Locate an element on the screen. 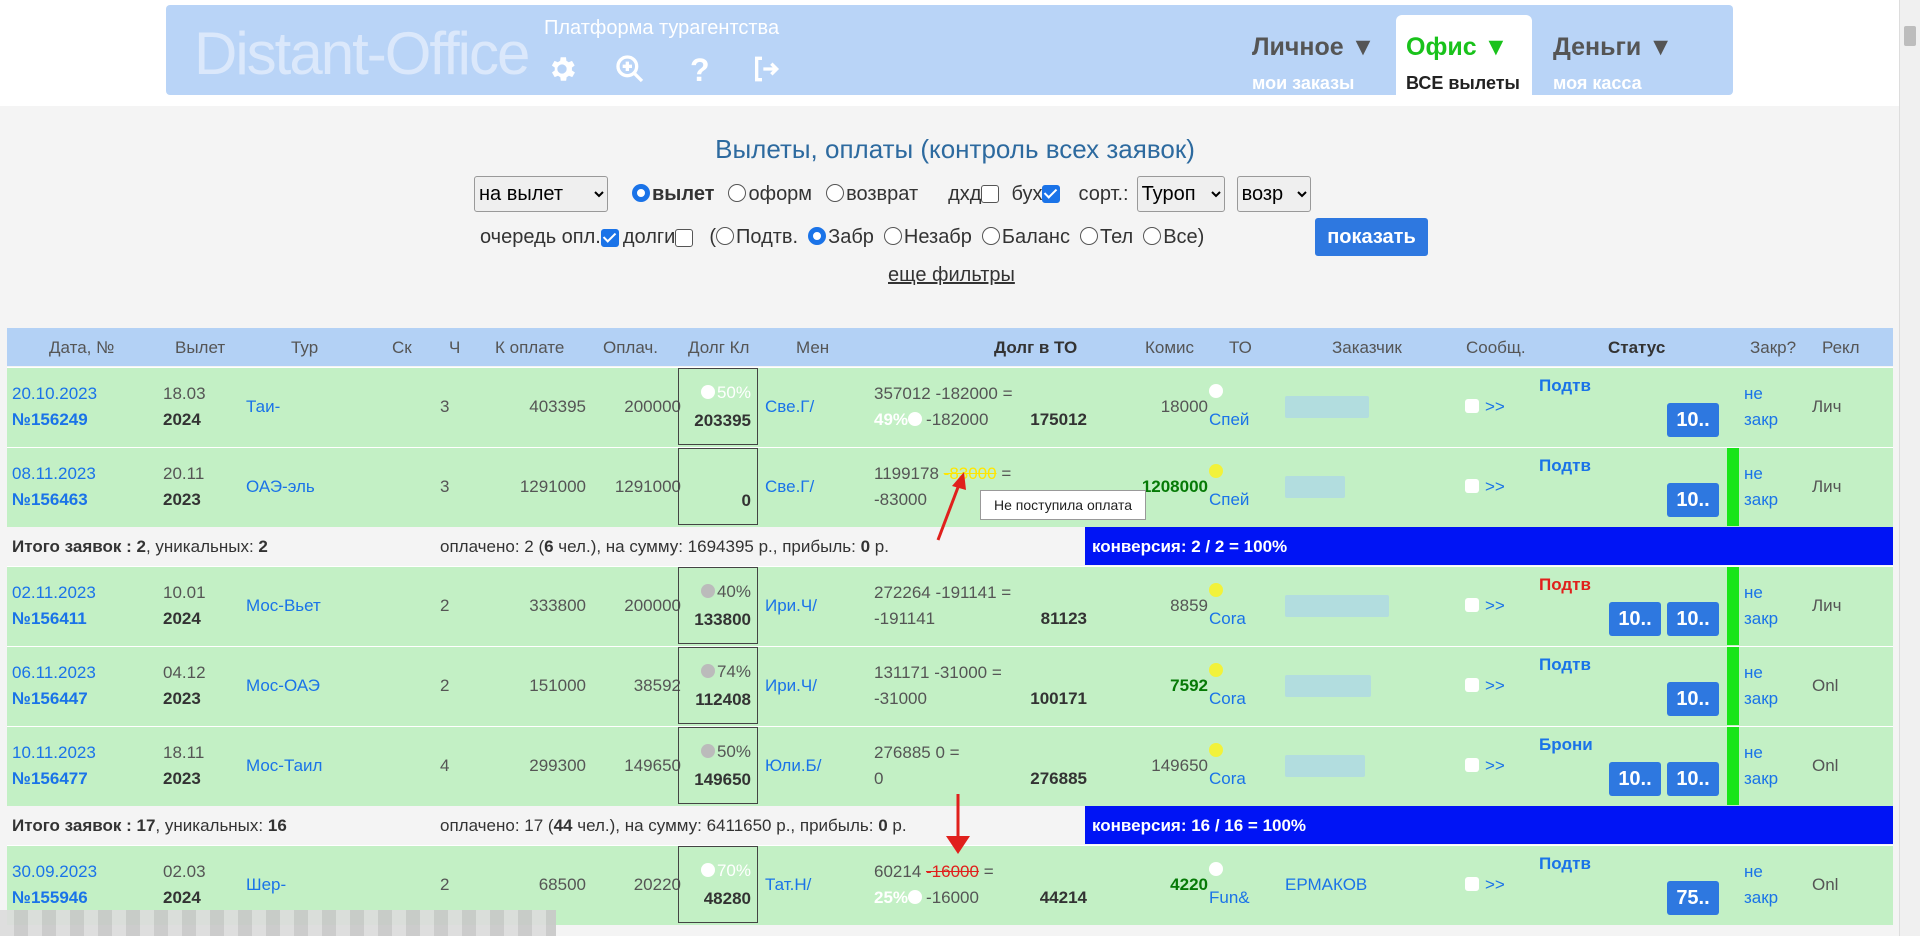 This screenshot has width=1920, height=936. voucher-button: 75.. is located at coordinates (1693, 898).